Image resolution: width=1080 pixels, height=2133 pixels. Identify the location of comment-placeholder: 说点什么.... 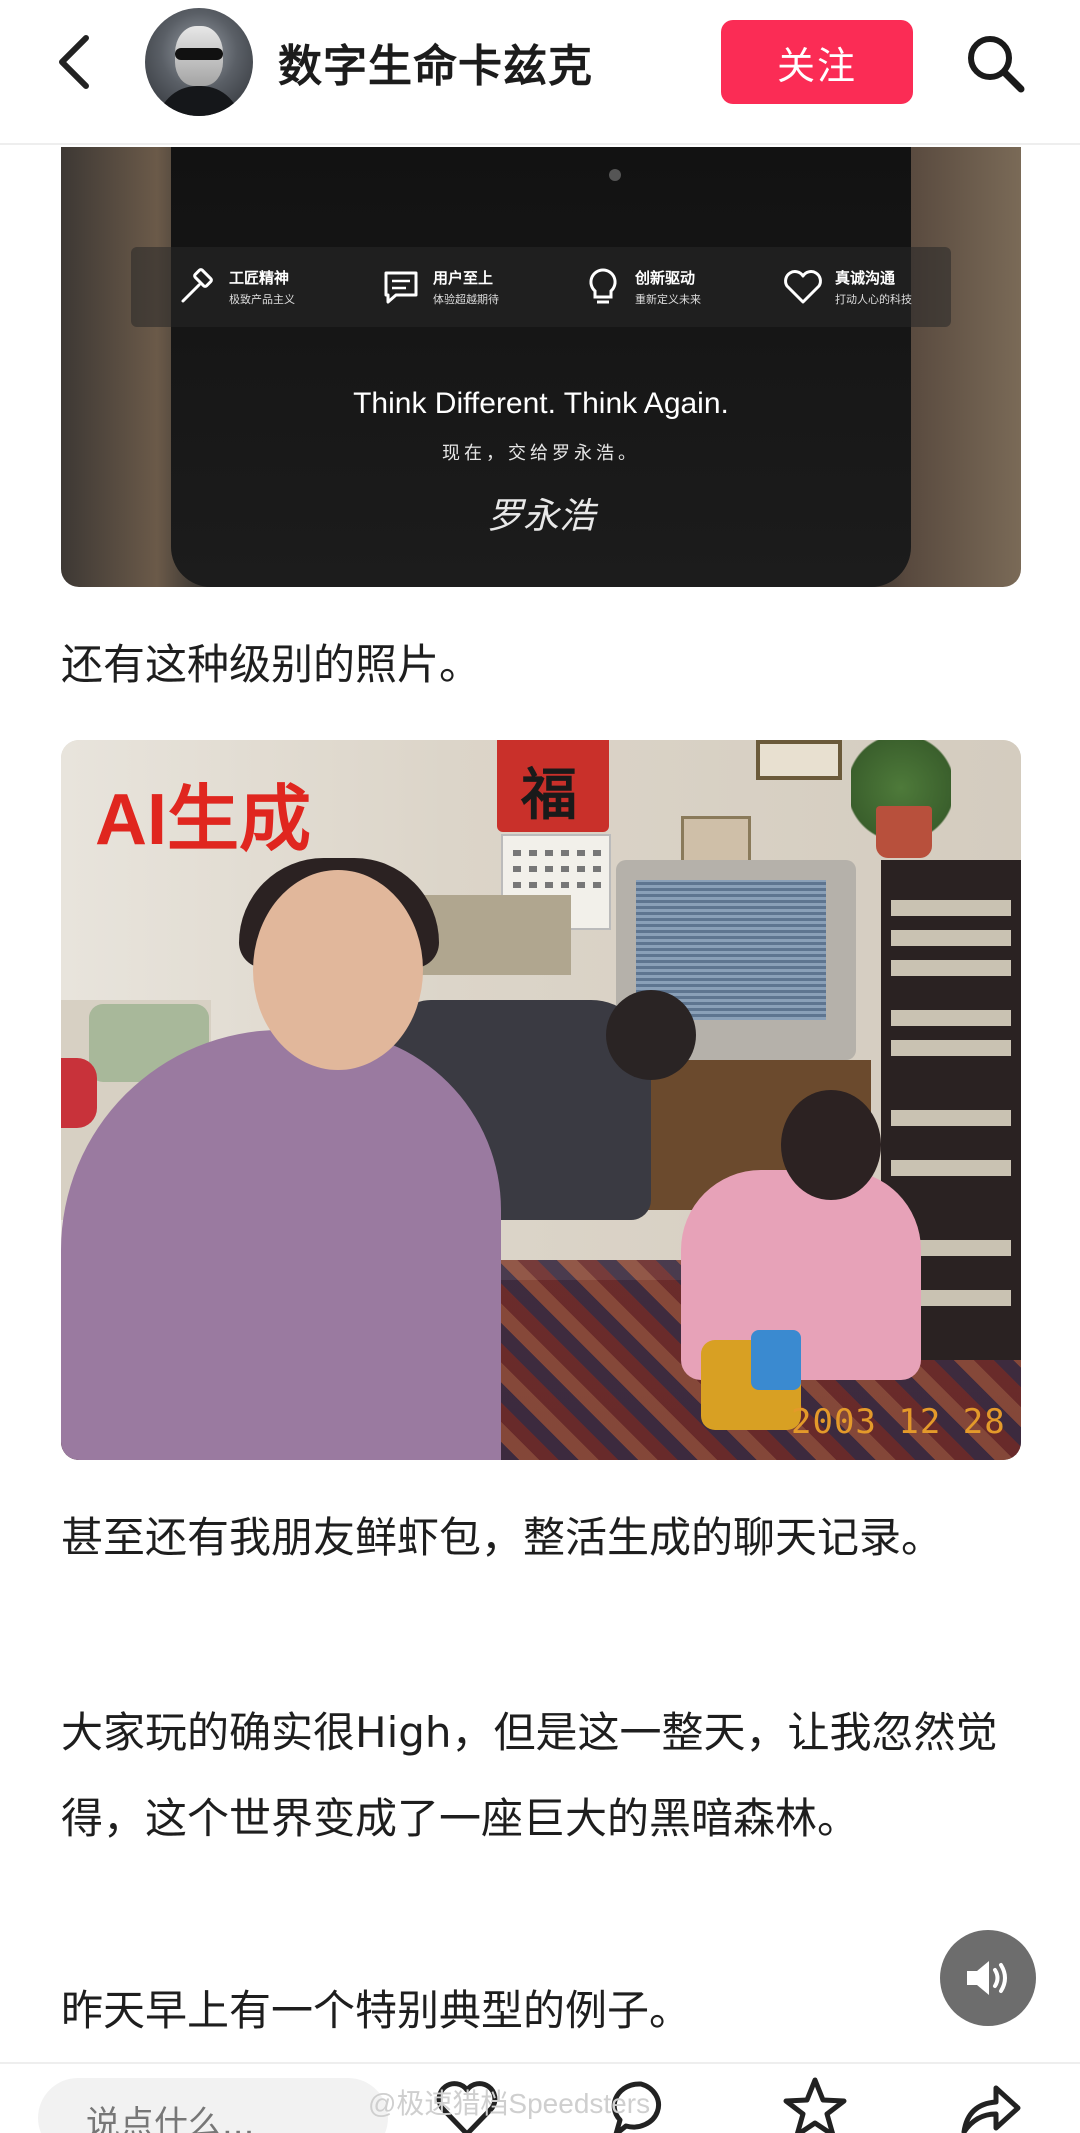
(170, 2118).